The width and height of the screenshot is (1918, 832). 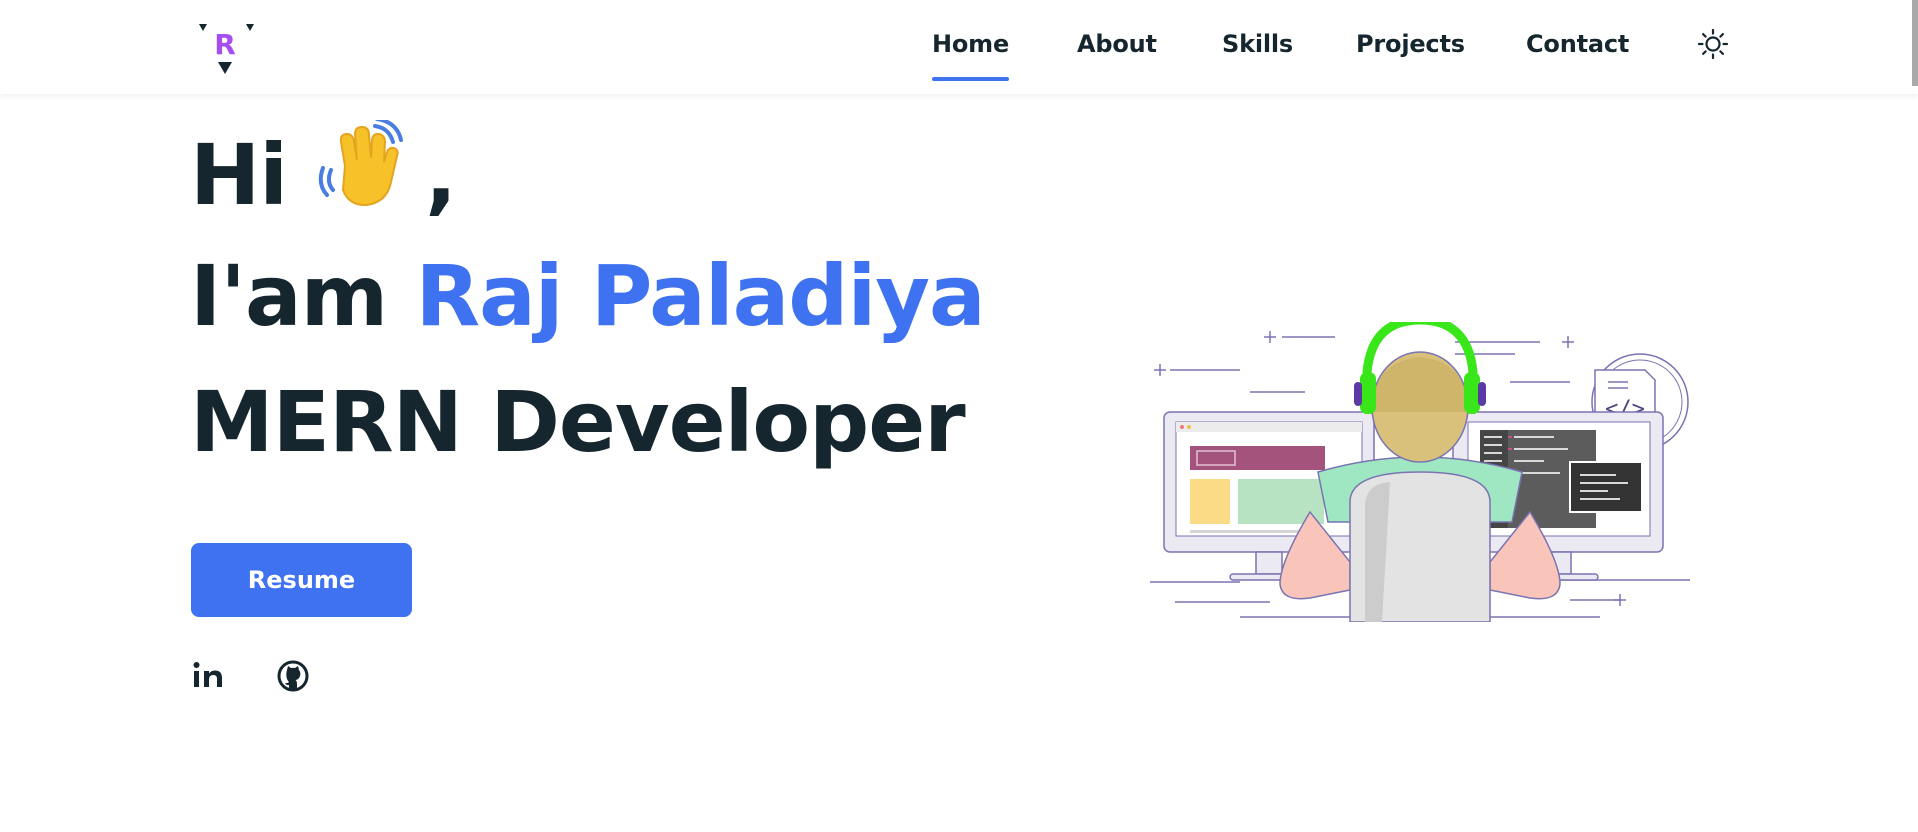 I want to click on sun-icon, so click(x=1713, y=44).